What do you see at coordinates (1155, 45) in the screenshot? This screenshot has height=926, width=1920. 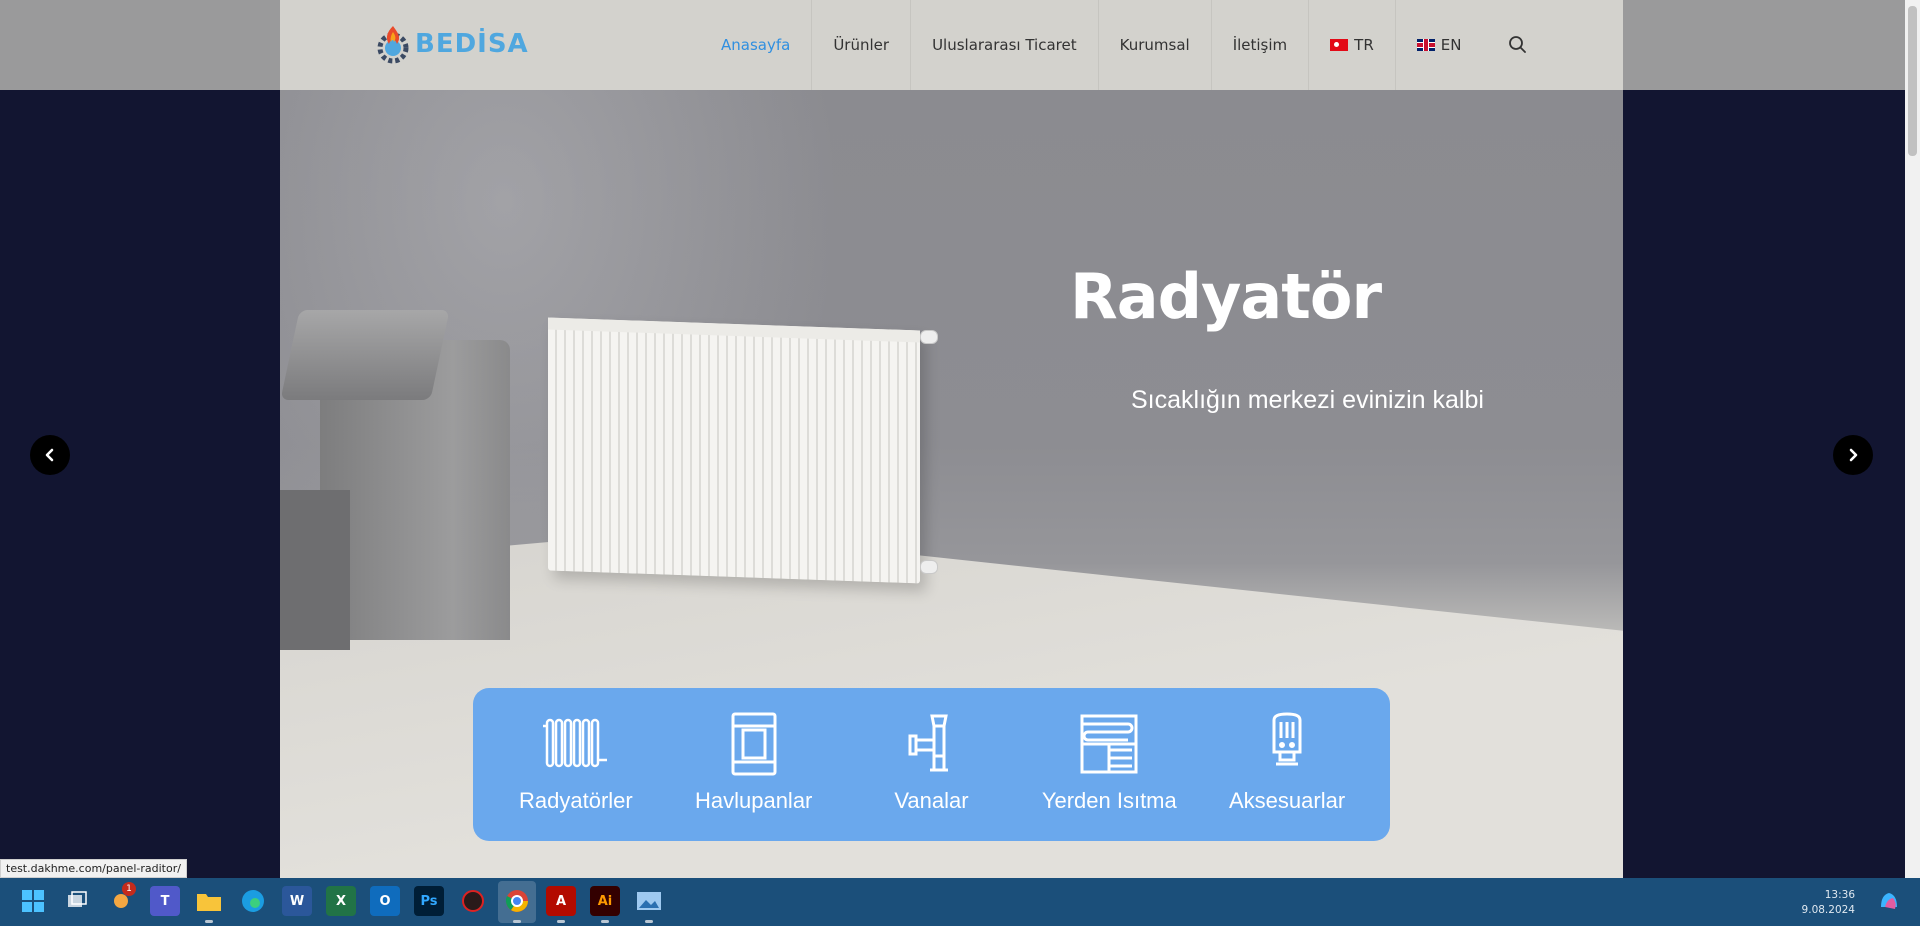 I see `nav-item-kurumsal: Kurumsal` at bounding box center [1155, 45].